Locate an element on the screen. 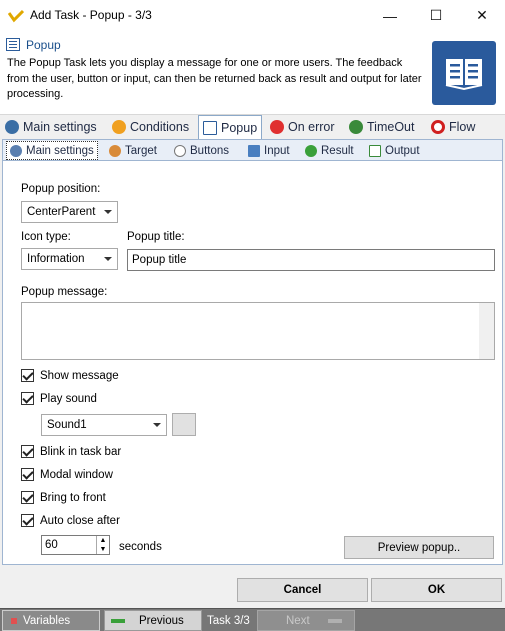  ok-button: OK is located at coordinates (436, 590).